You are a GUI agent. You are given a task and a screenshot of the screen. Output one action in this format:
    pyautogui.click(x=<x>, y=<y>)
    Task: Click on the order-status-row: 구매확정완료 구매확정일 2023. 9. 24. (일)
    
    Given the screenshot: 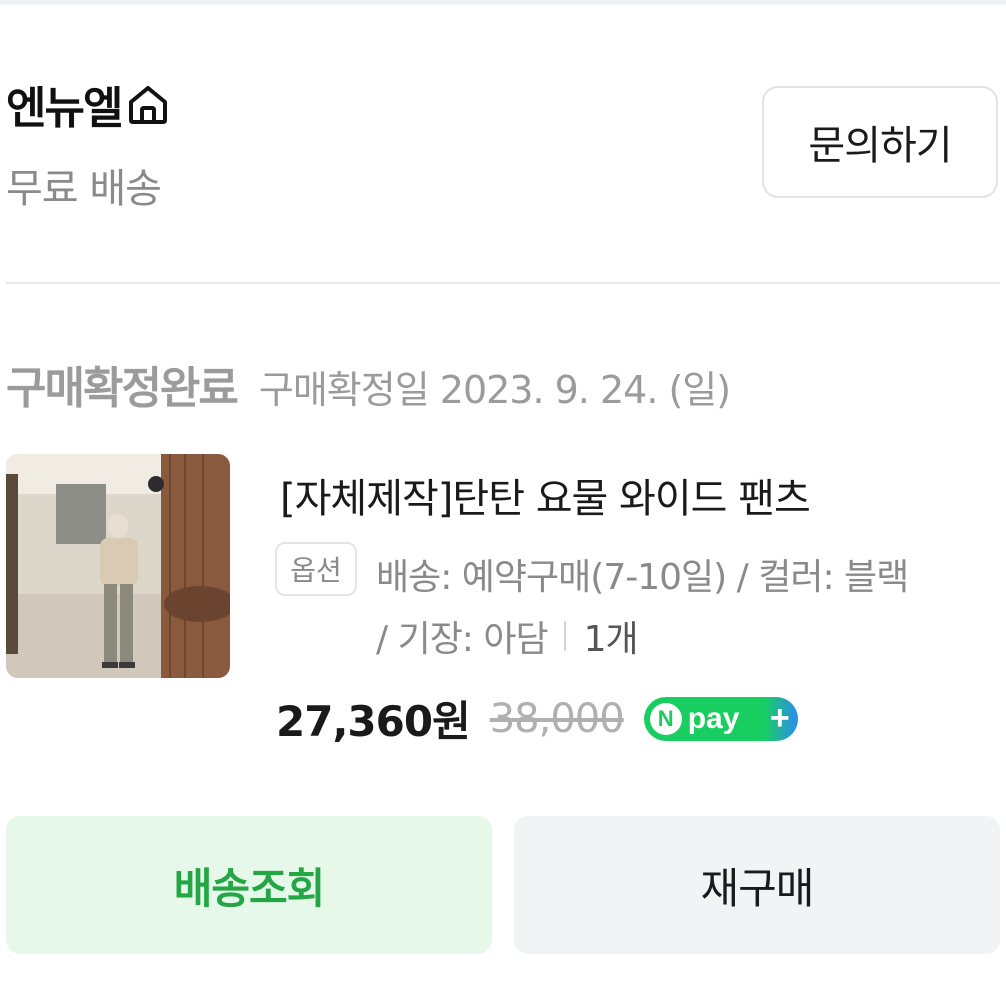 What is the action you would take?
    pyautogui.click(x=368, y=384)
    